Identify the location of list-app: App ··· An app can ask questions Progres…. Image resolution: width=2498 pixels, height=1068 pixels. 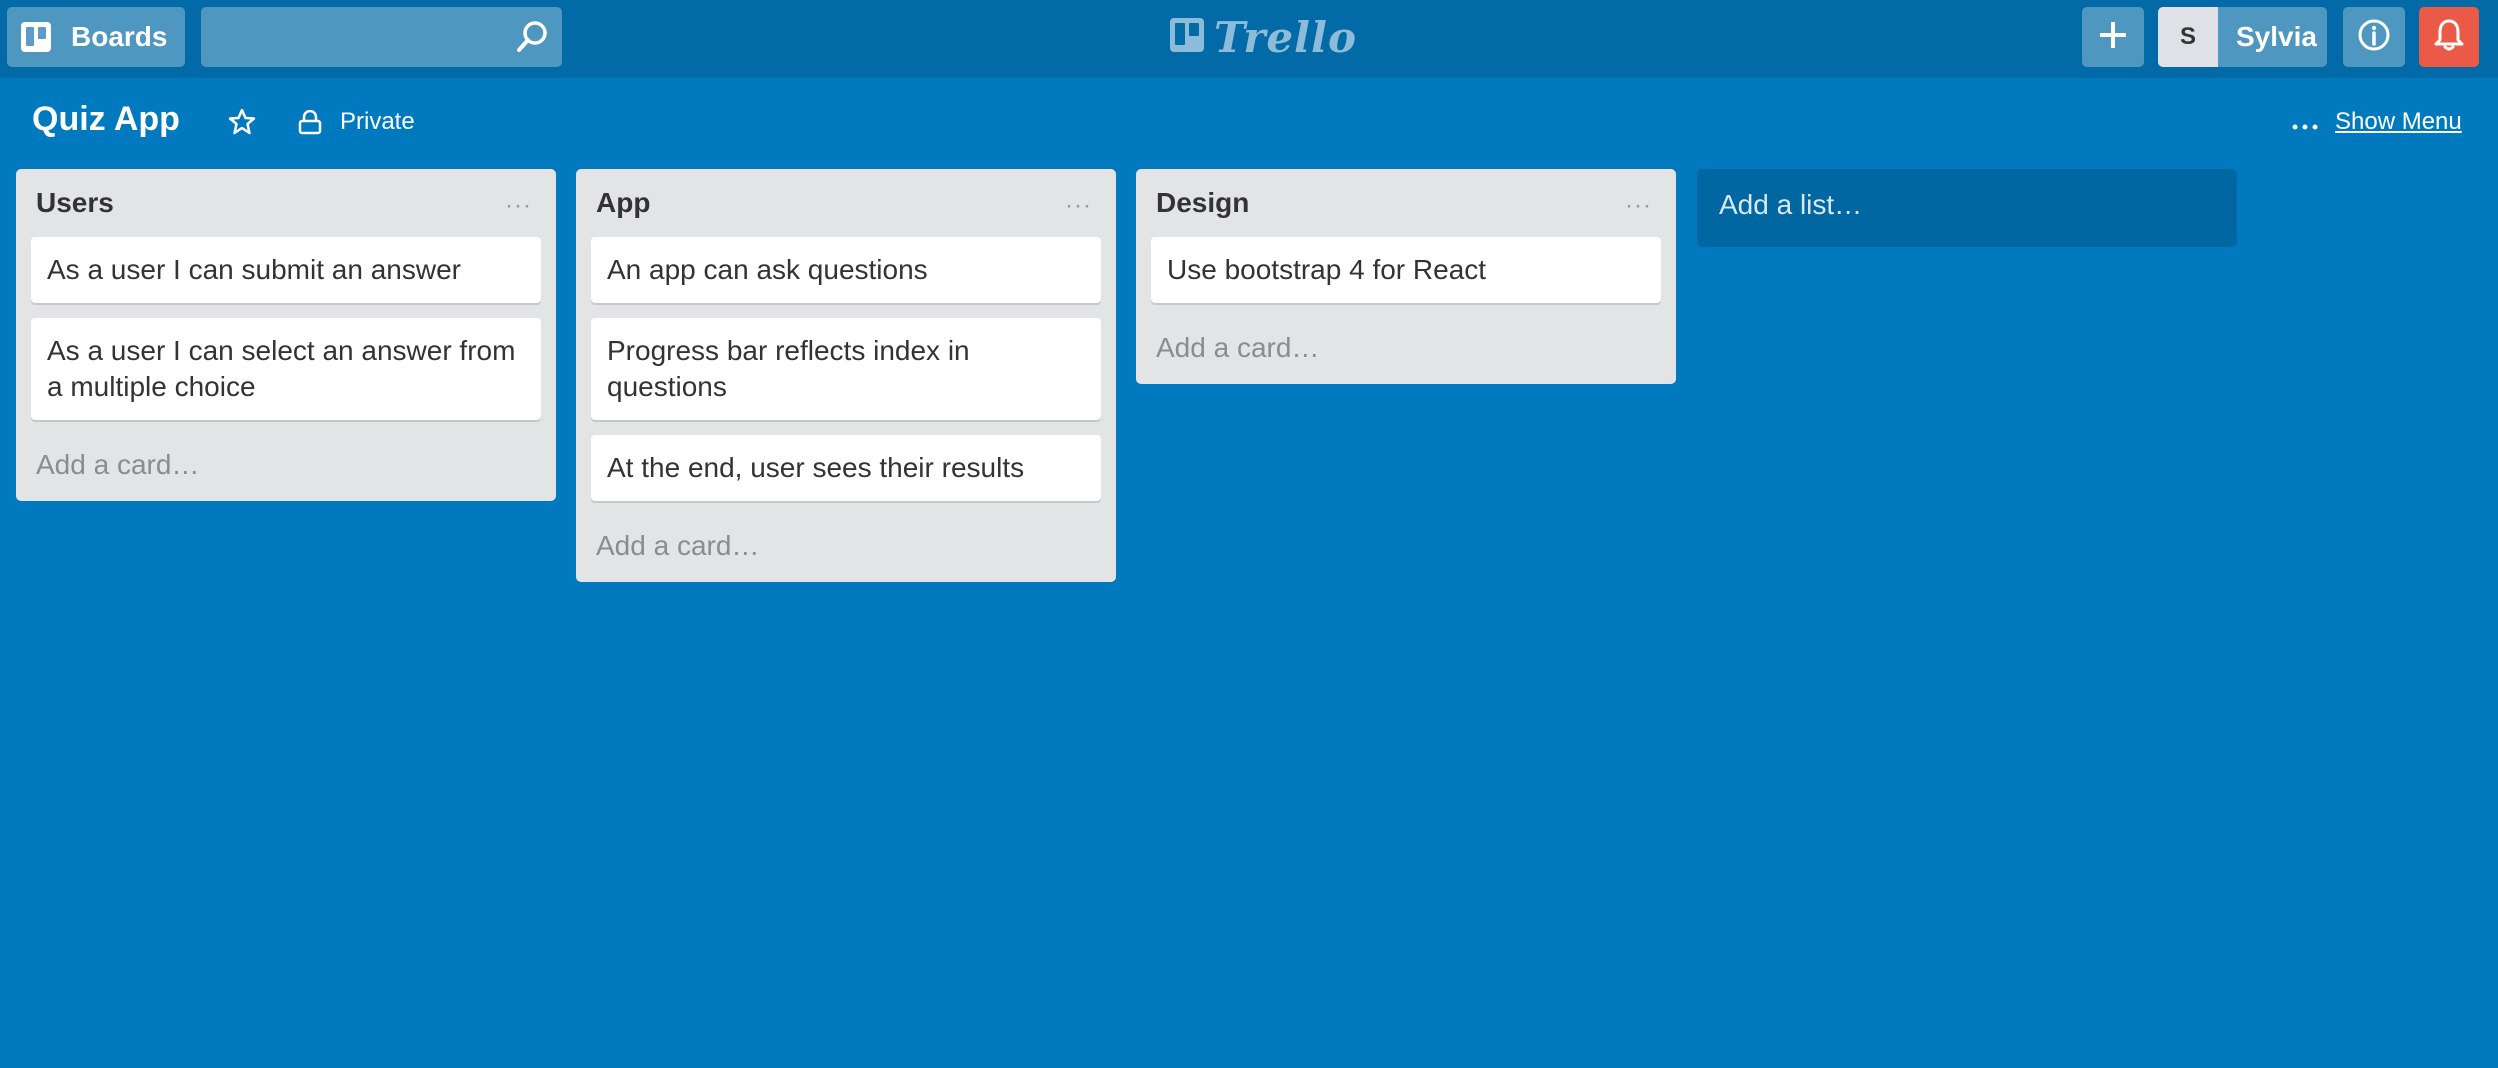
(846, 375).